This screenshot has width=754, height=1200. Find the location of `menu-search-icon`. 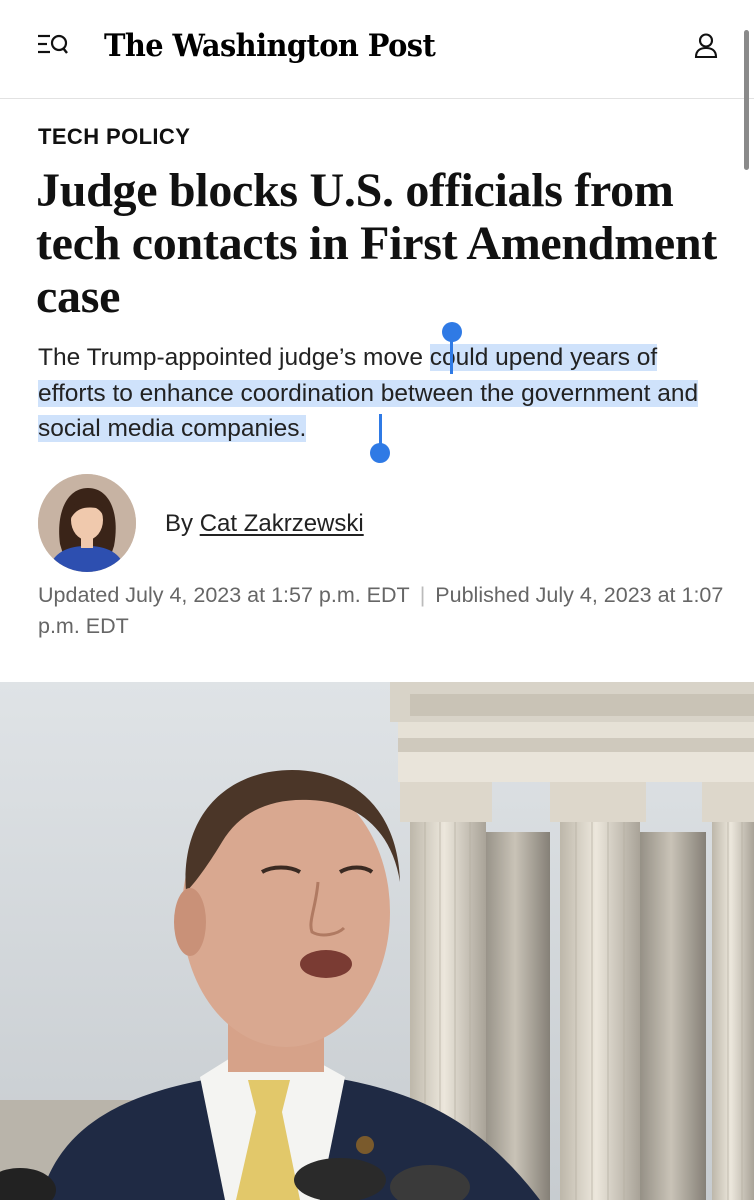

menu-search-icon is located at coordinates (53, 45).